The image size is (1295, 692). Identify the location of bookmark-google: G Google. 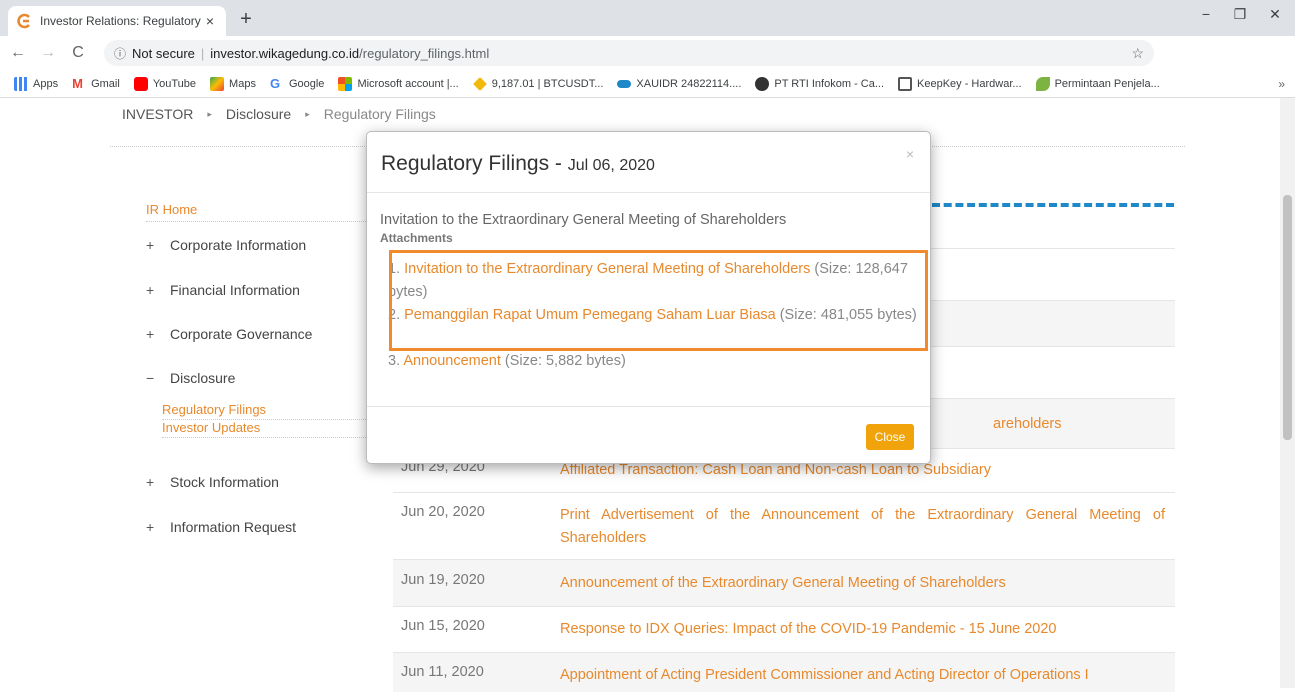
(296, 83).